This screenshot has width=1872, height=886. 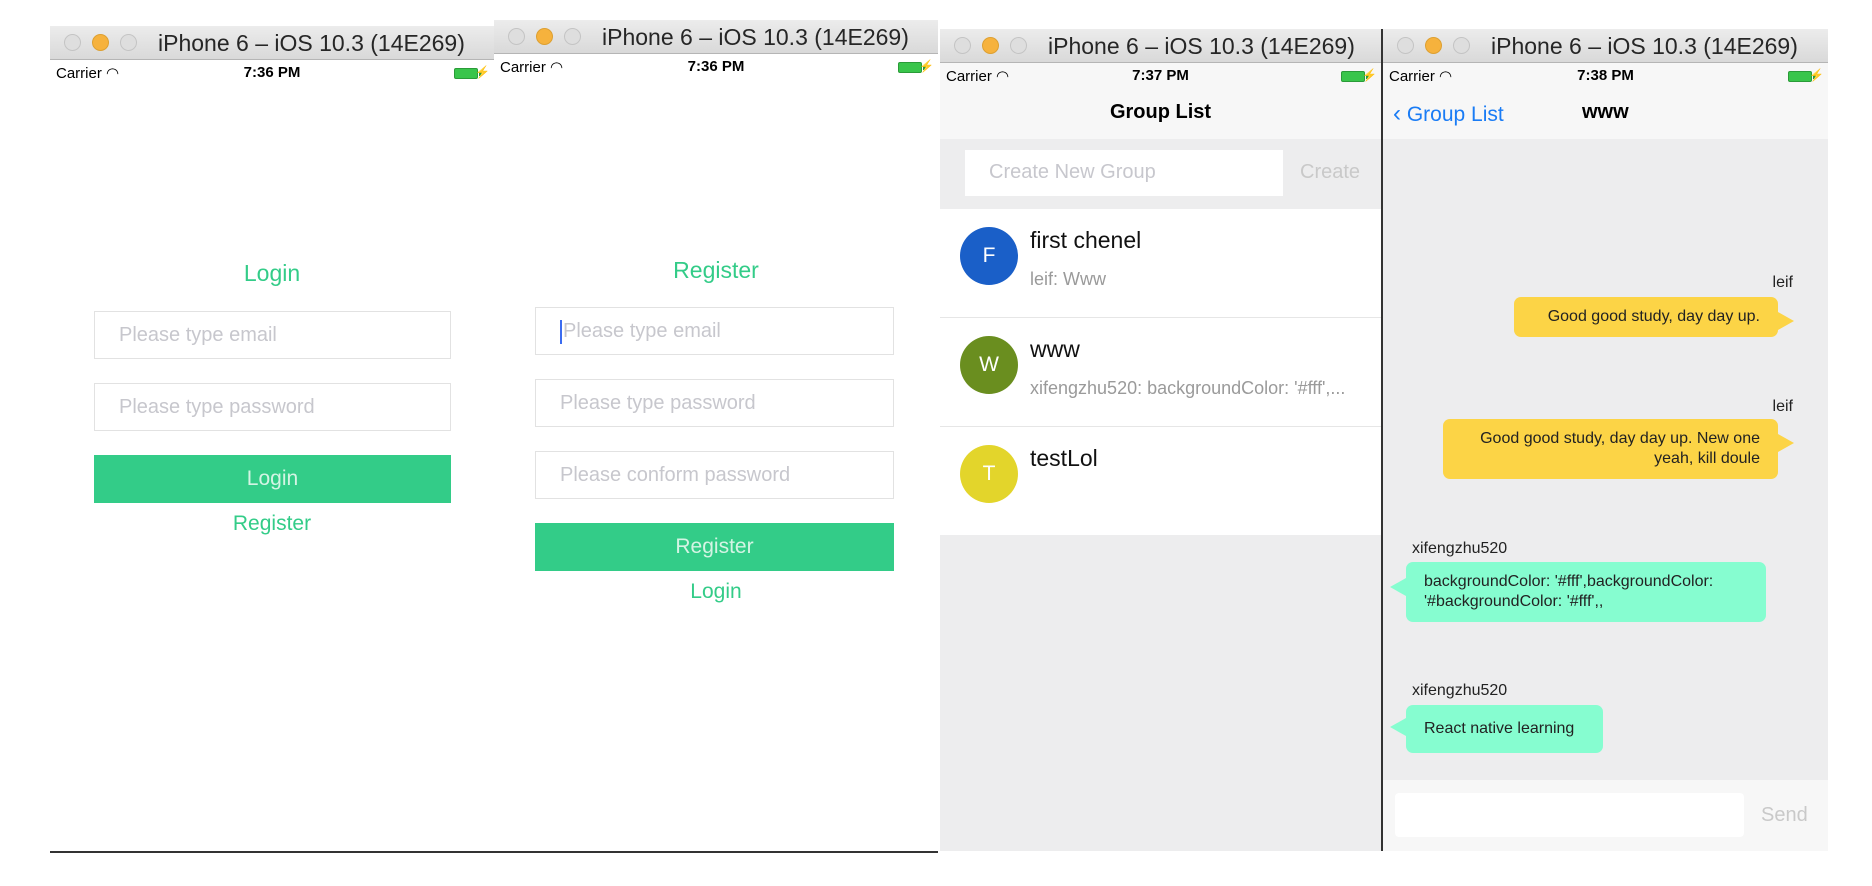 I want to click on navigation-bar: ‹ Group List www, so click(x=1605, y=113).